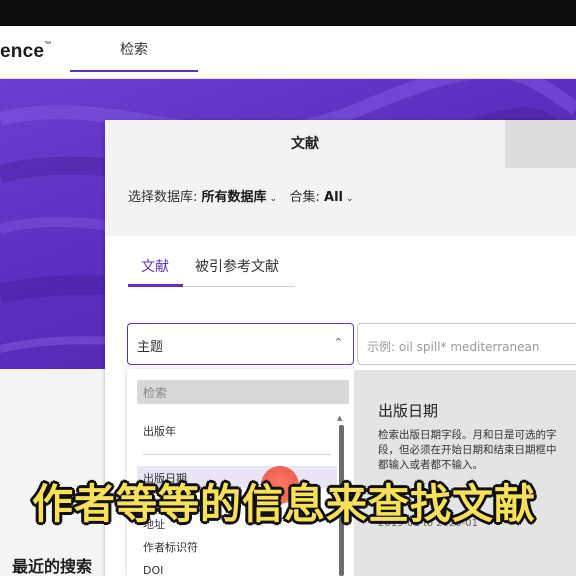  Describe the element at coordinates (540, 144) in the screenshot. I see `tab-other` at that location.